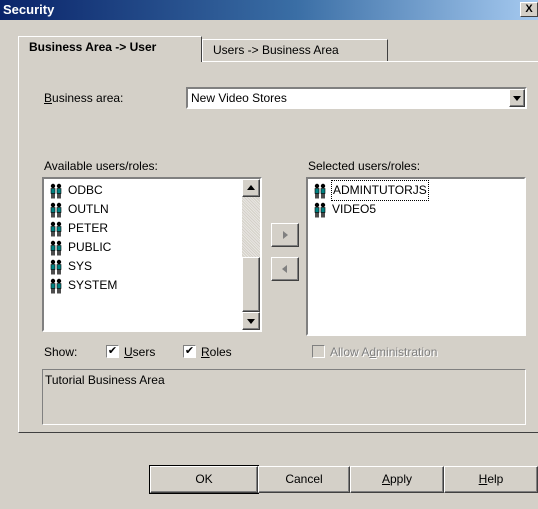  What do you see at coordinates (251, 284) in the screenshot?
I see `scroll-thumb` at bounding box center [251, 284].